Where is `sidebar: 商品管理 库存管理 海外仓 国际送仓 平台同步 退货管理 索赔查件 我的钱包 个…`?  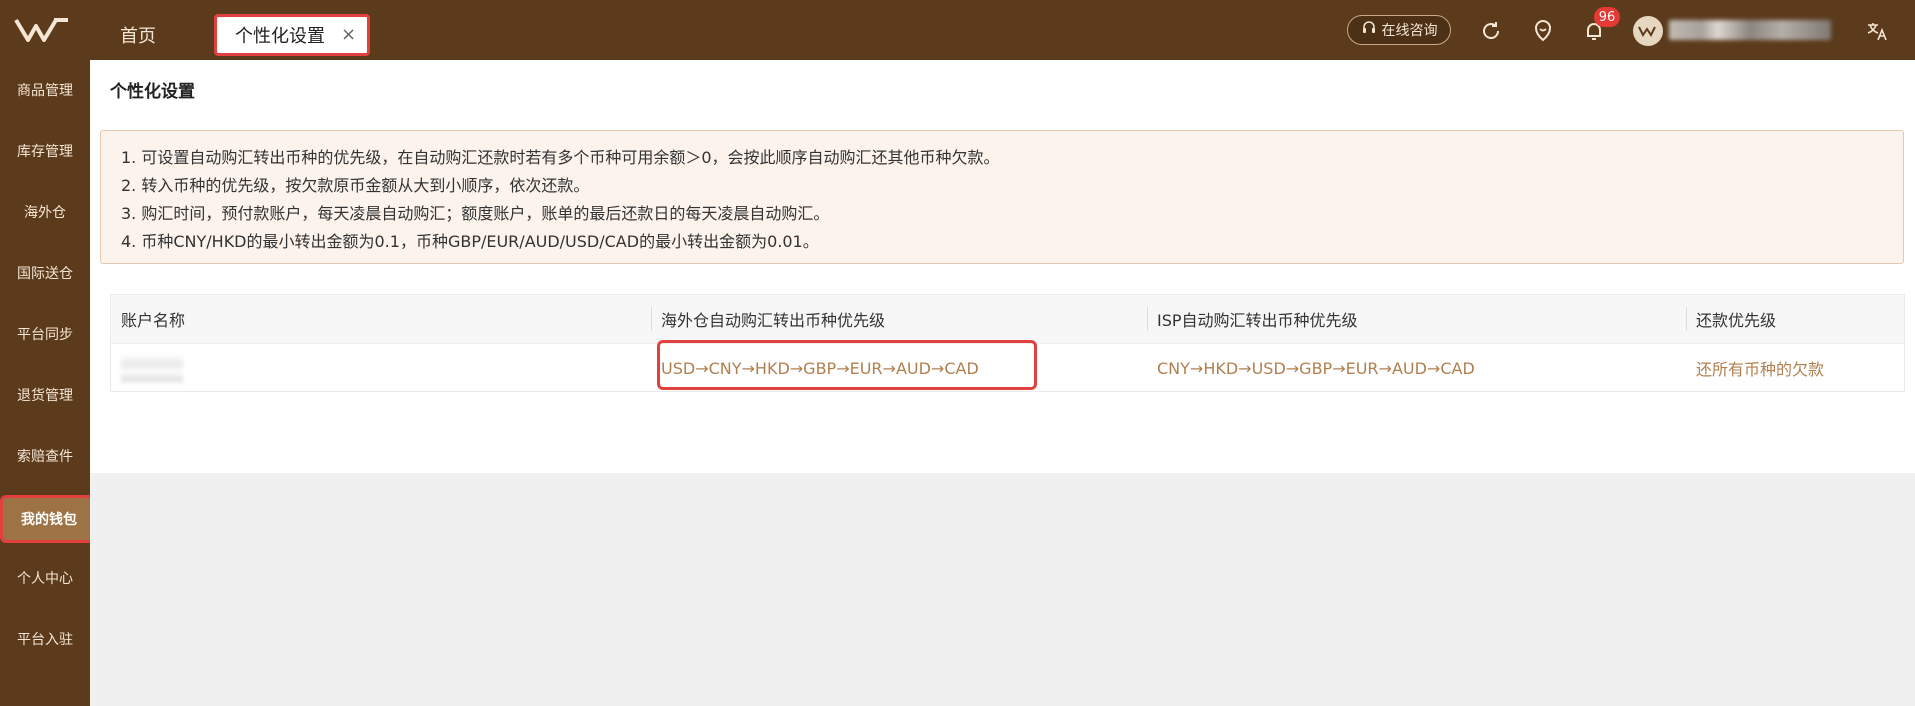 sidebar: 商品管理 库存管理 海外仓 国际送仓 平台同步 退货管理 索赔查件 我的钱包 个… is located at coordinates (49, 383).